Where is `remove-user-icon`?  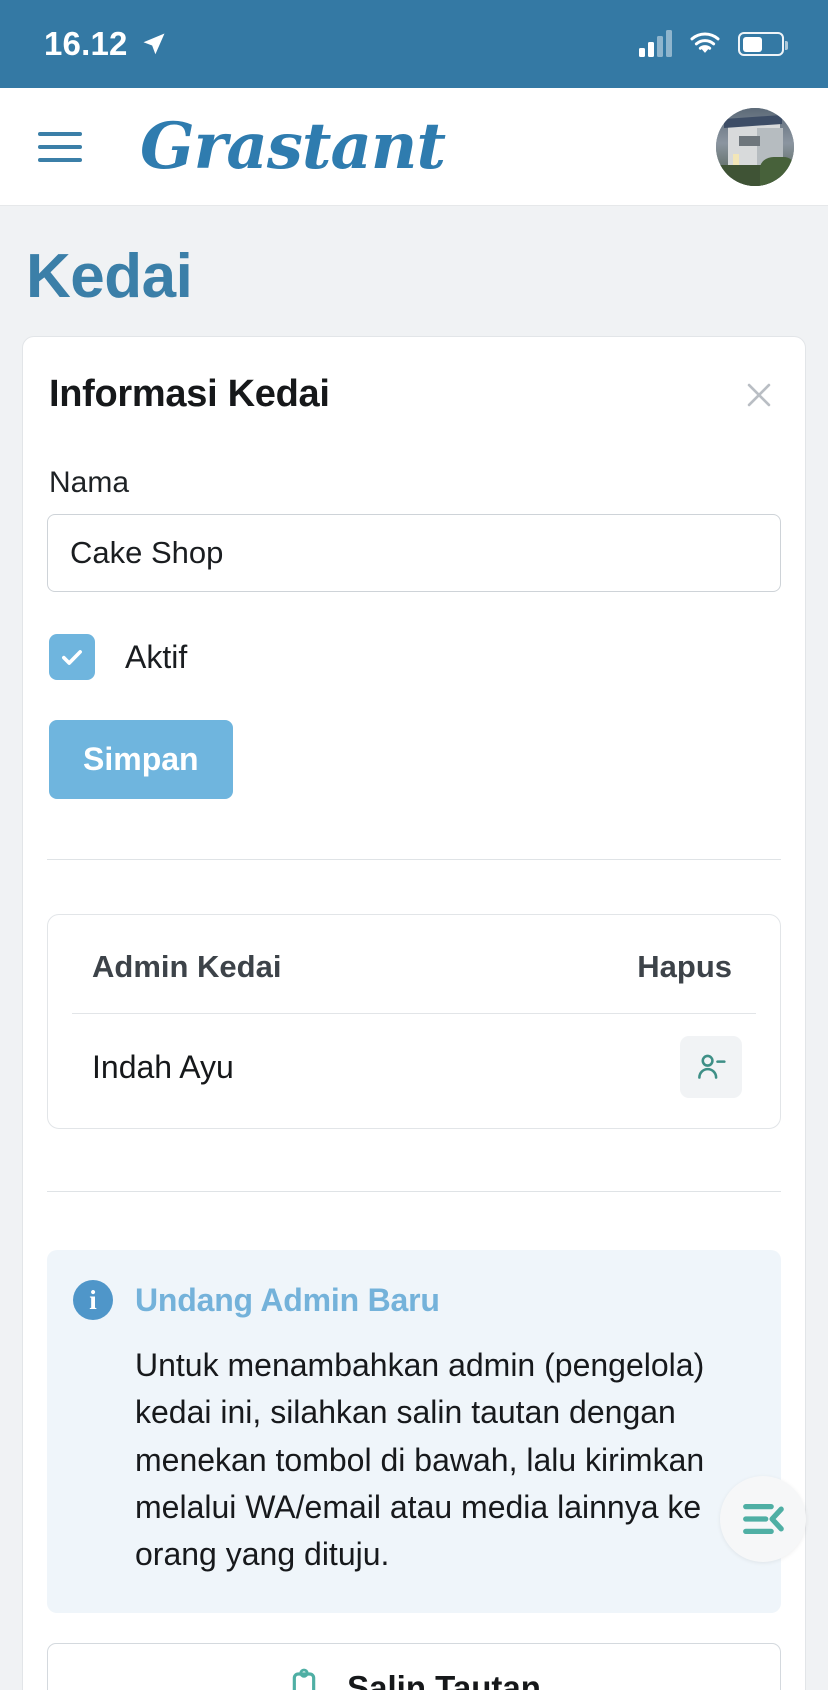
remove-user-icon is located at coordinates (712, 1066).